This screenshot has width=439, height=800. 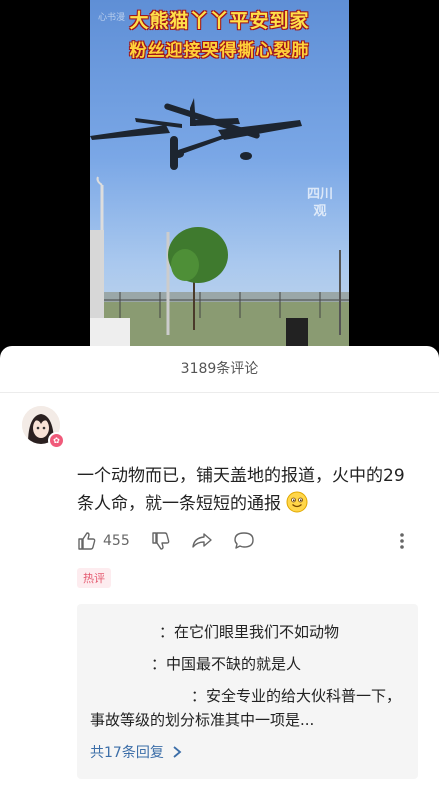 I want to click on reply-item: ：中国最不缺的就是人, so click(x=226, y=664).